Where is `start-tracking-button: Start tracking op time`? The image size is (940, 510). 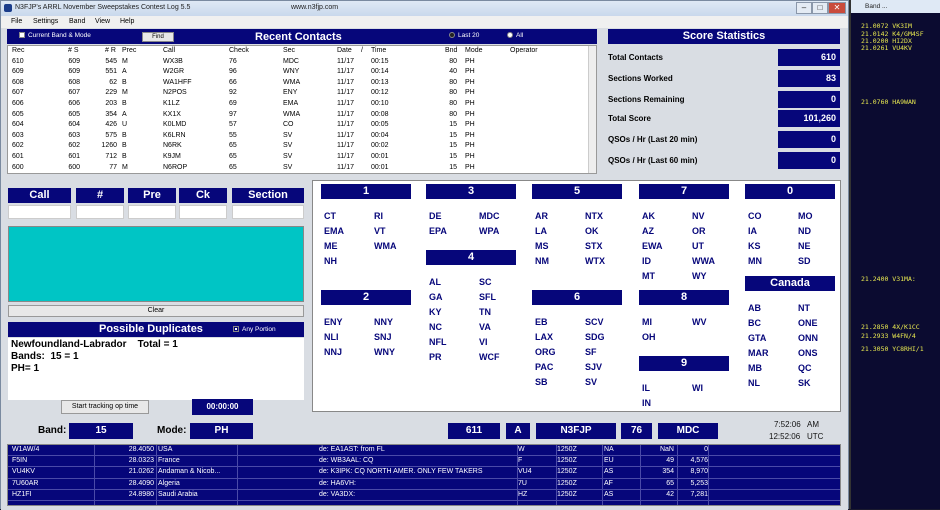
start-tracking-button: Start tracking op time is located at coordinates (105, 407).